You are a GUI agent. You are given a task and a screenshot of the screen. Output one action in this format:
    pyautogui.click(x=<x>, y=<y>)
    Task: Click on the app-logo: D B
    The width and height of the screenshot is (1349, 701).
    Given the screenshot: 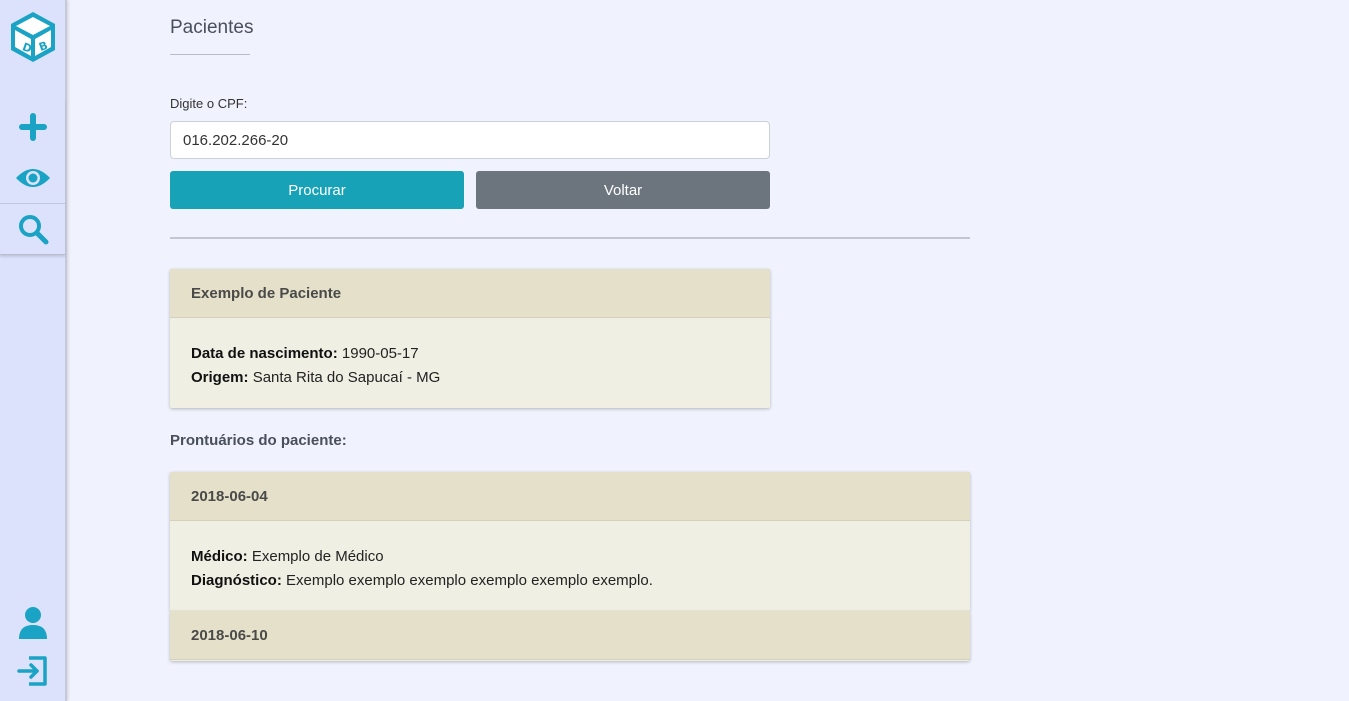 What is the action you would take?
    pyautogui.click(x=33, y=37)
    